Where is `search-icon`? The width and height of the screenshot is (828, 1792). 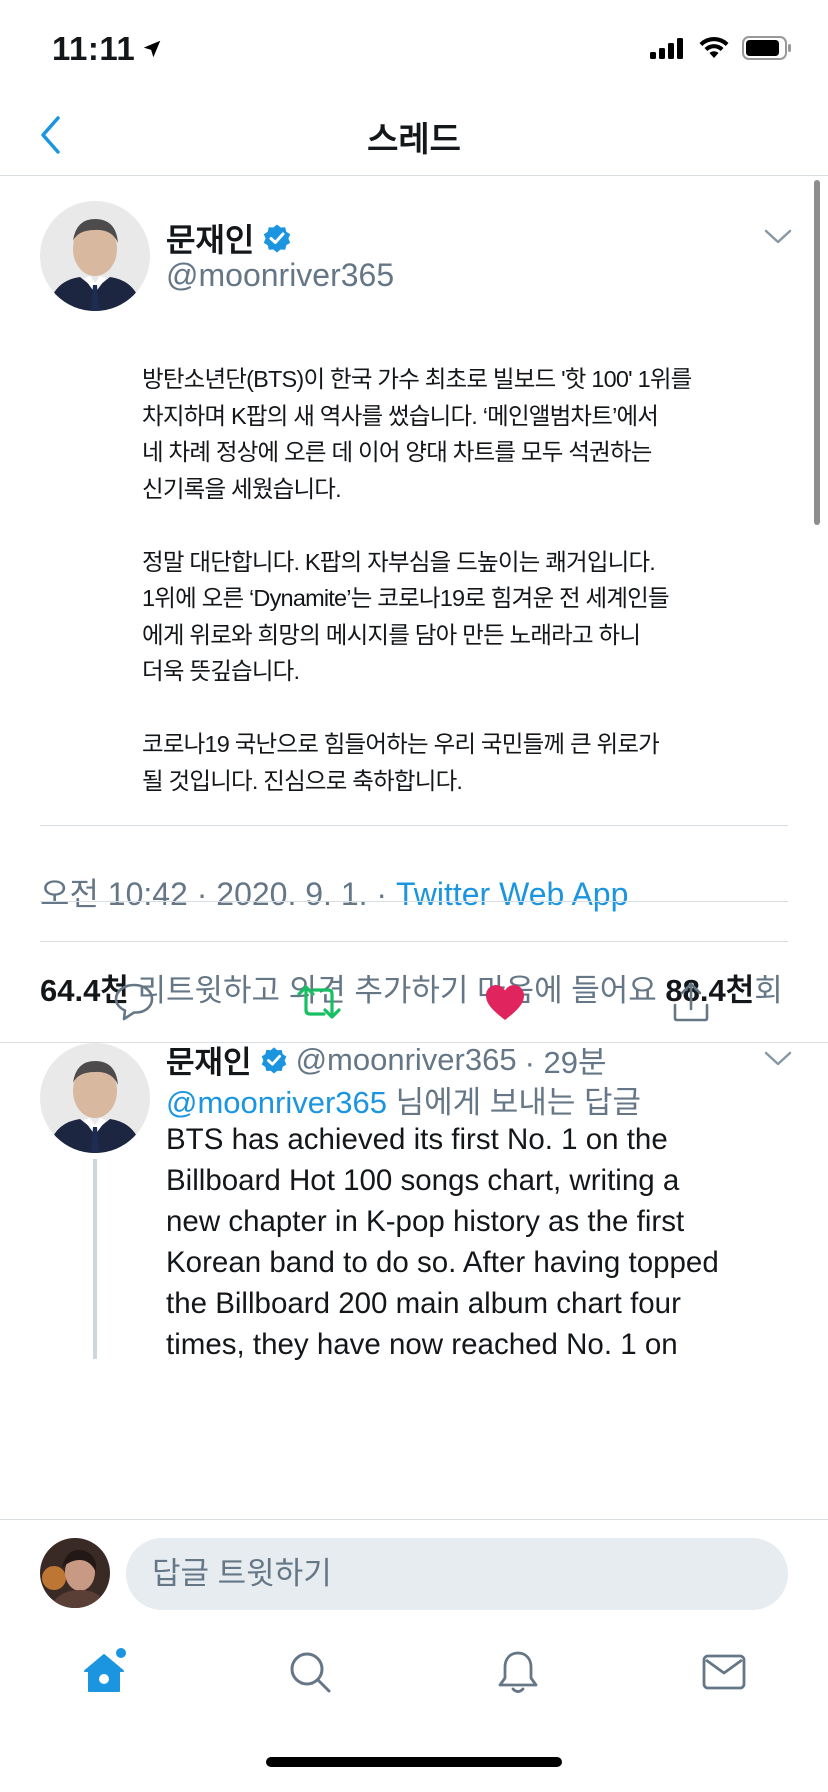 search-icon is located at coordinates (310, 1672).